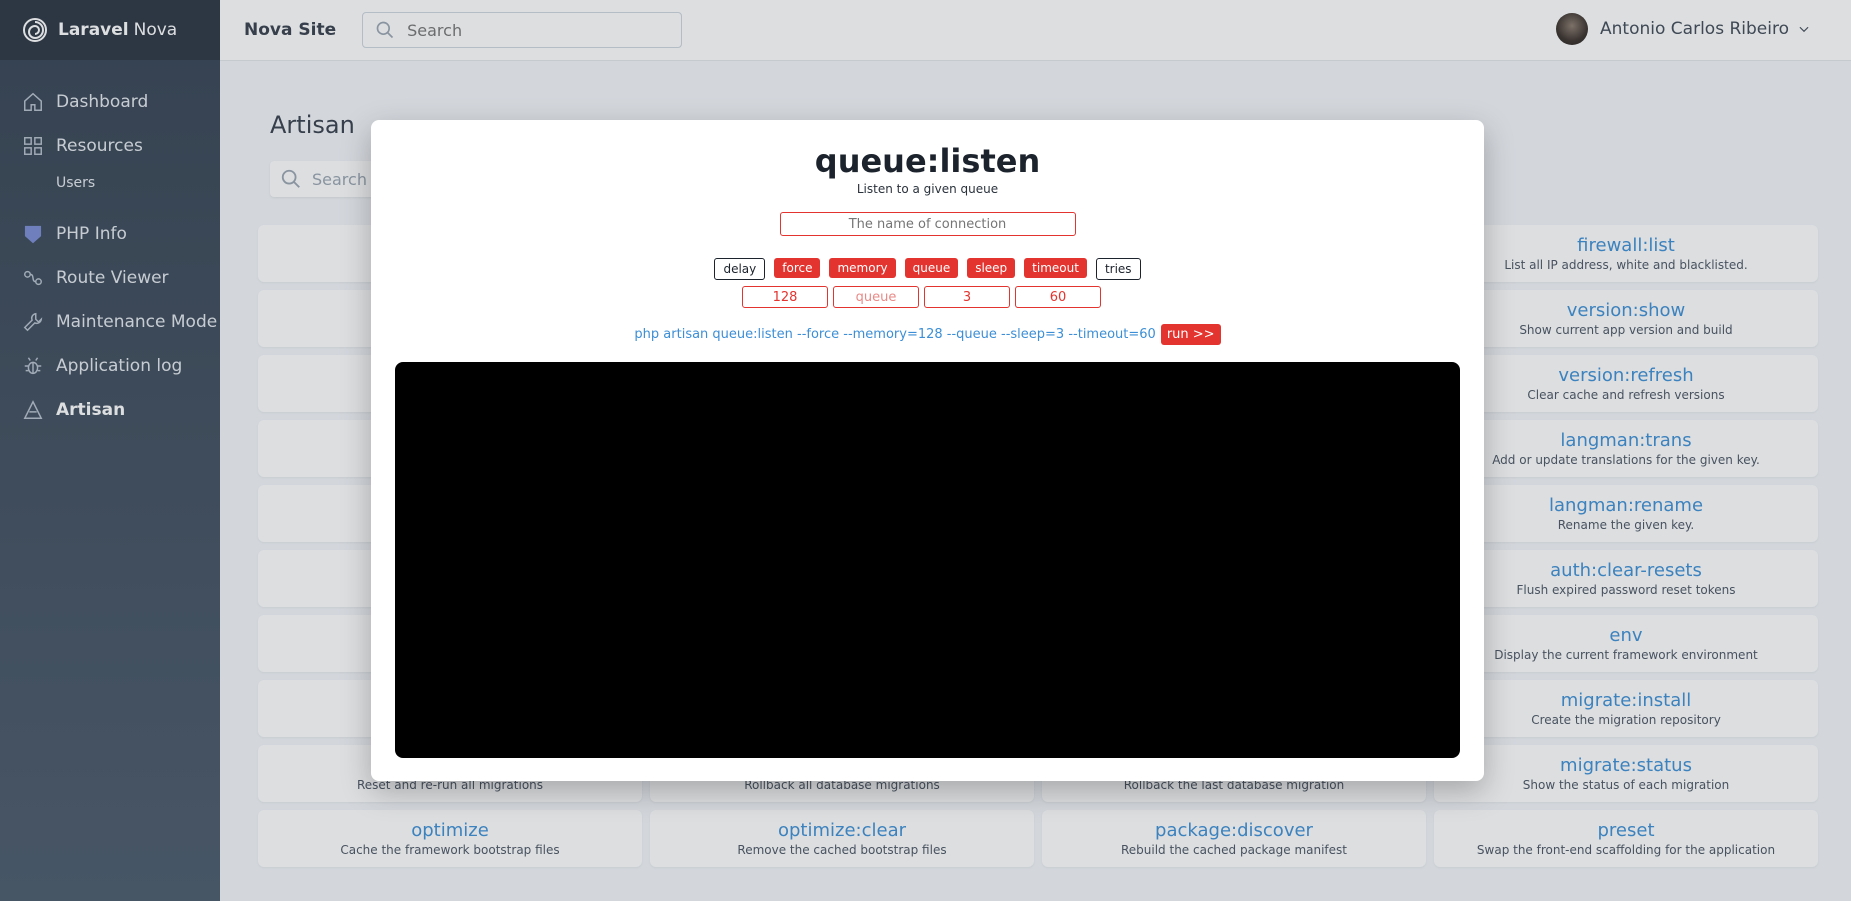 This screenshot has width=1851, height=901. Describe the element at coordinates (1058, 297) in the screenshot. I see `timeout-input` at that location.